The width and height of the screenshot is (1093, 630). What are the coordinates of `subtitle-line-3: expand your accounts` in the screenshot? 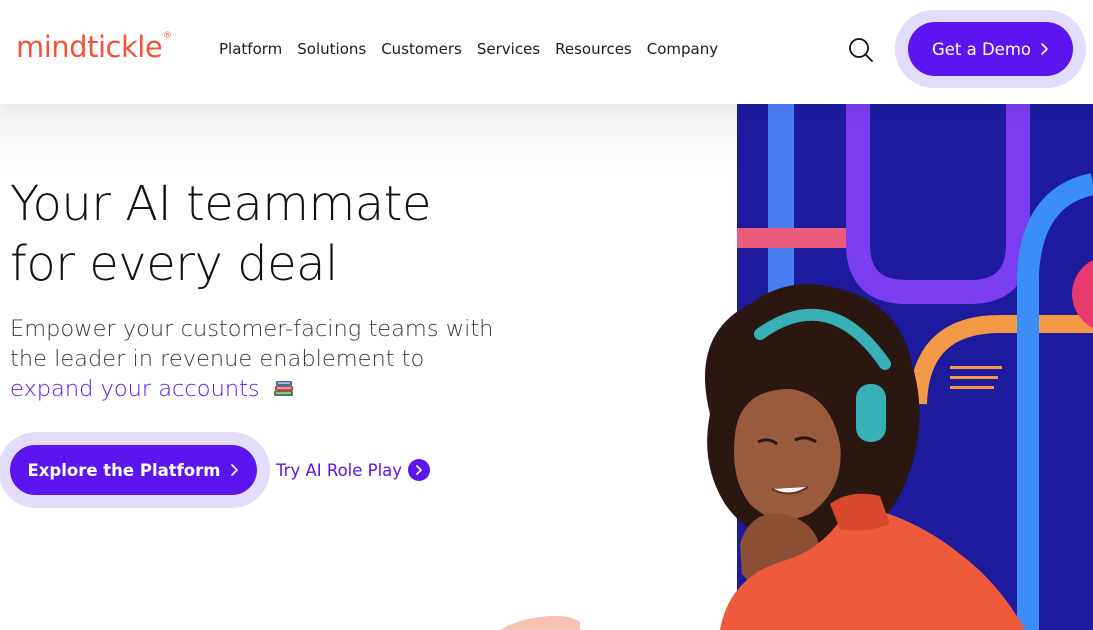 It's located at (310, 389).